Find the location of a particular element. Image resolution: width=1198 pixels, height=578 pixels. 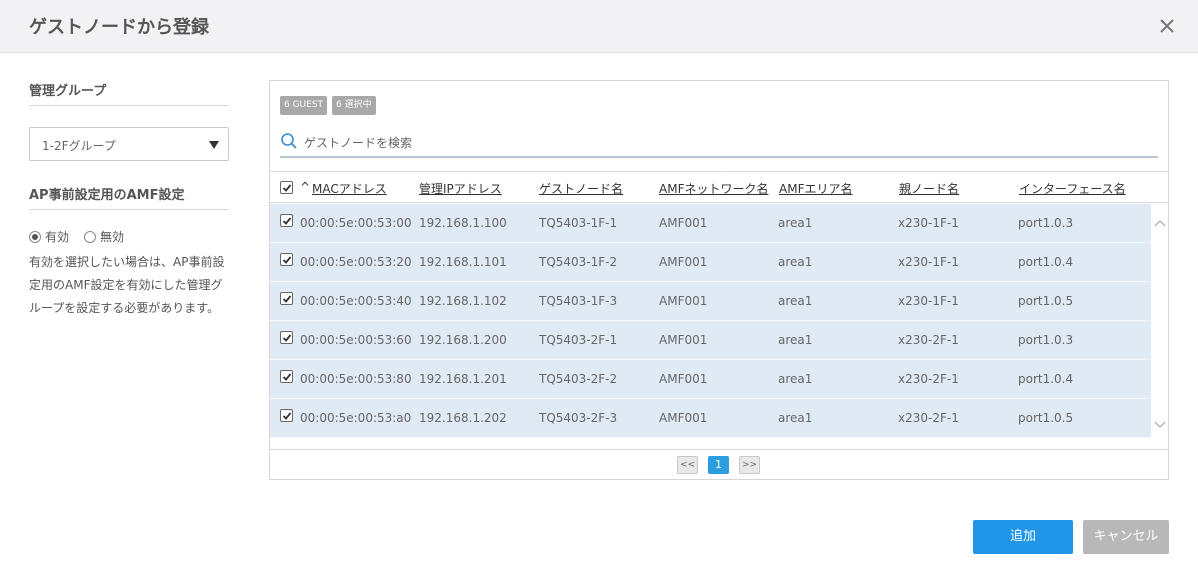

cell-mac: 00:00:5e:00:53:00 is located at coordinates (356, 223).